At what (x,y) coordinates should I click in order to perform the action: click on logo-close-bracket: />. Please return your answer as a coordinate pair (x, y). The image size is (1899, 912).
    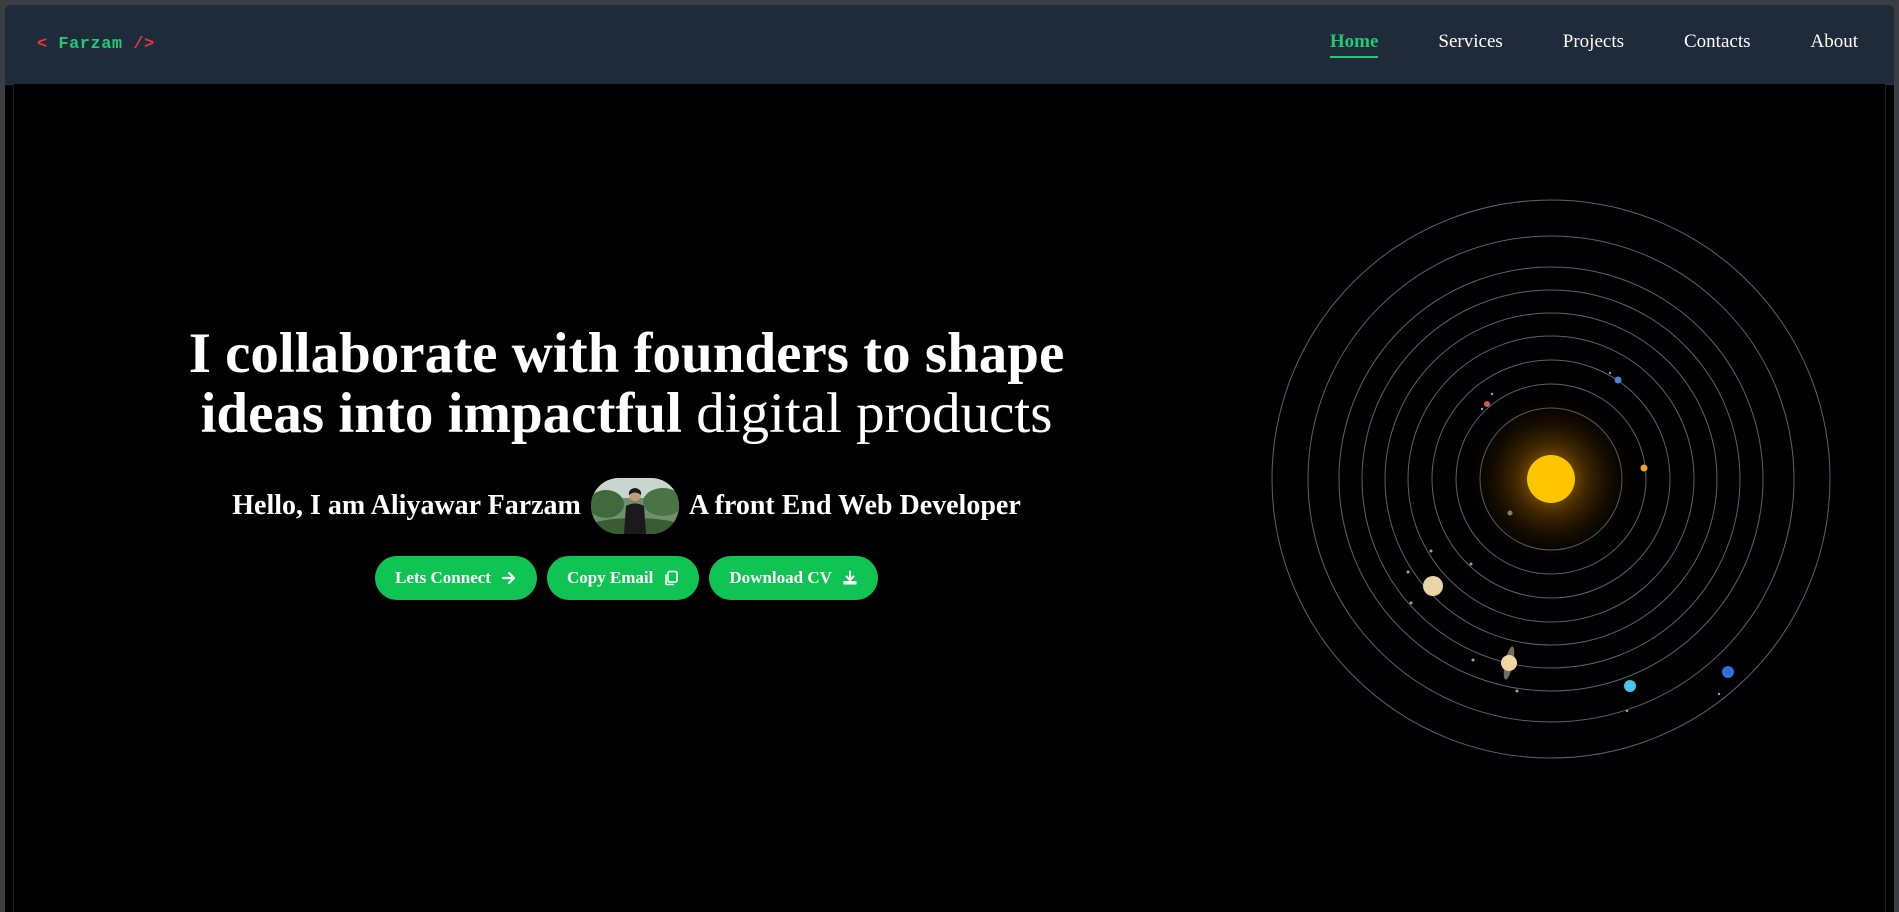
    Looking at the image, I should click on (144, 44).